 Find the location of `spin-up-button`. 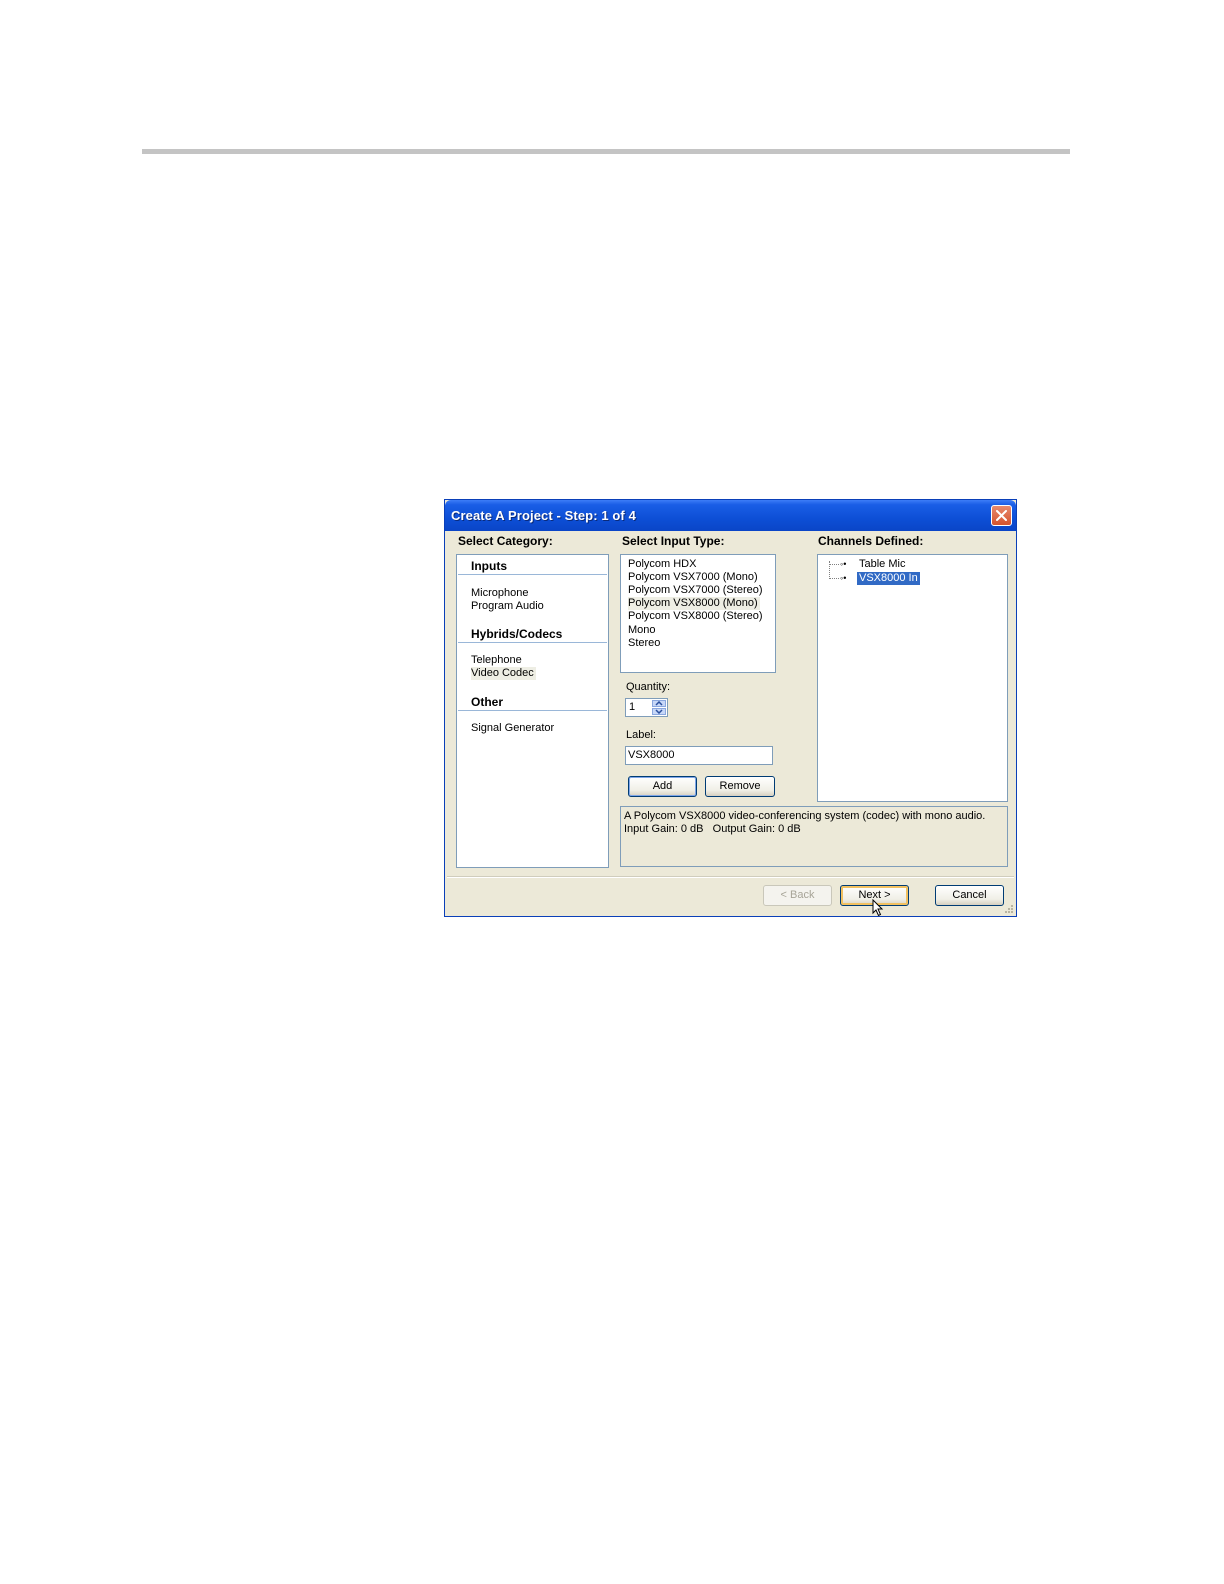

spin-up-button is located at coordinates (659, 703).